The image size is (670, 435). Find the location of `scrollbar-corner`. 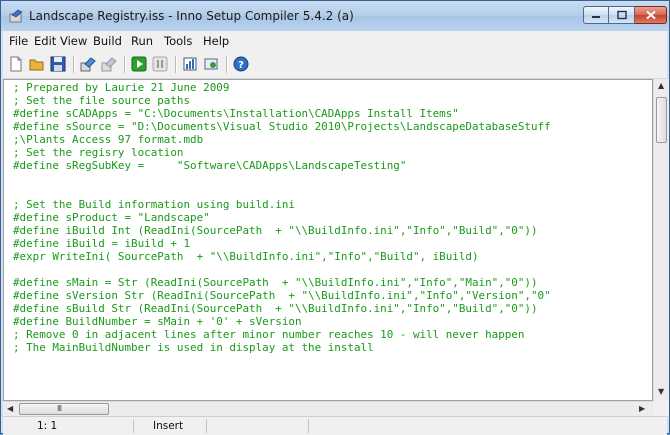

scrollbar-corner is located at coordinates (661, 408).